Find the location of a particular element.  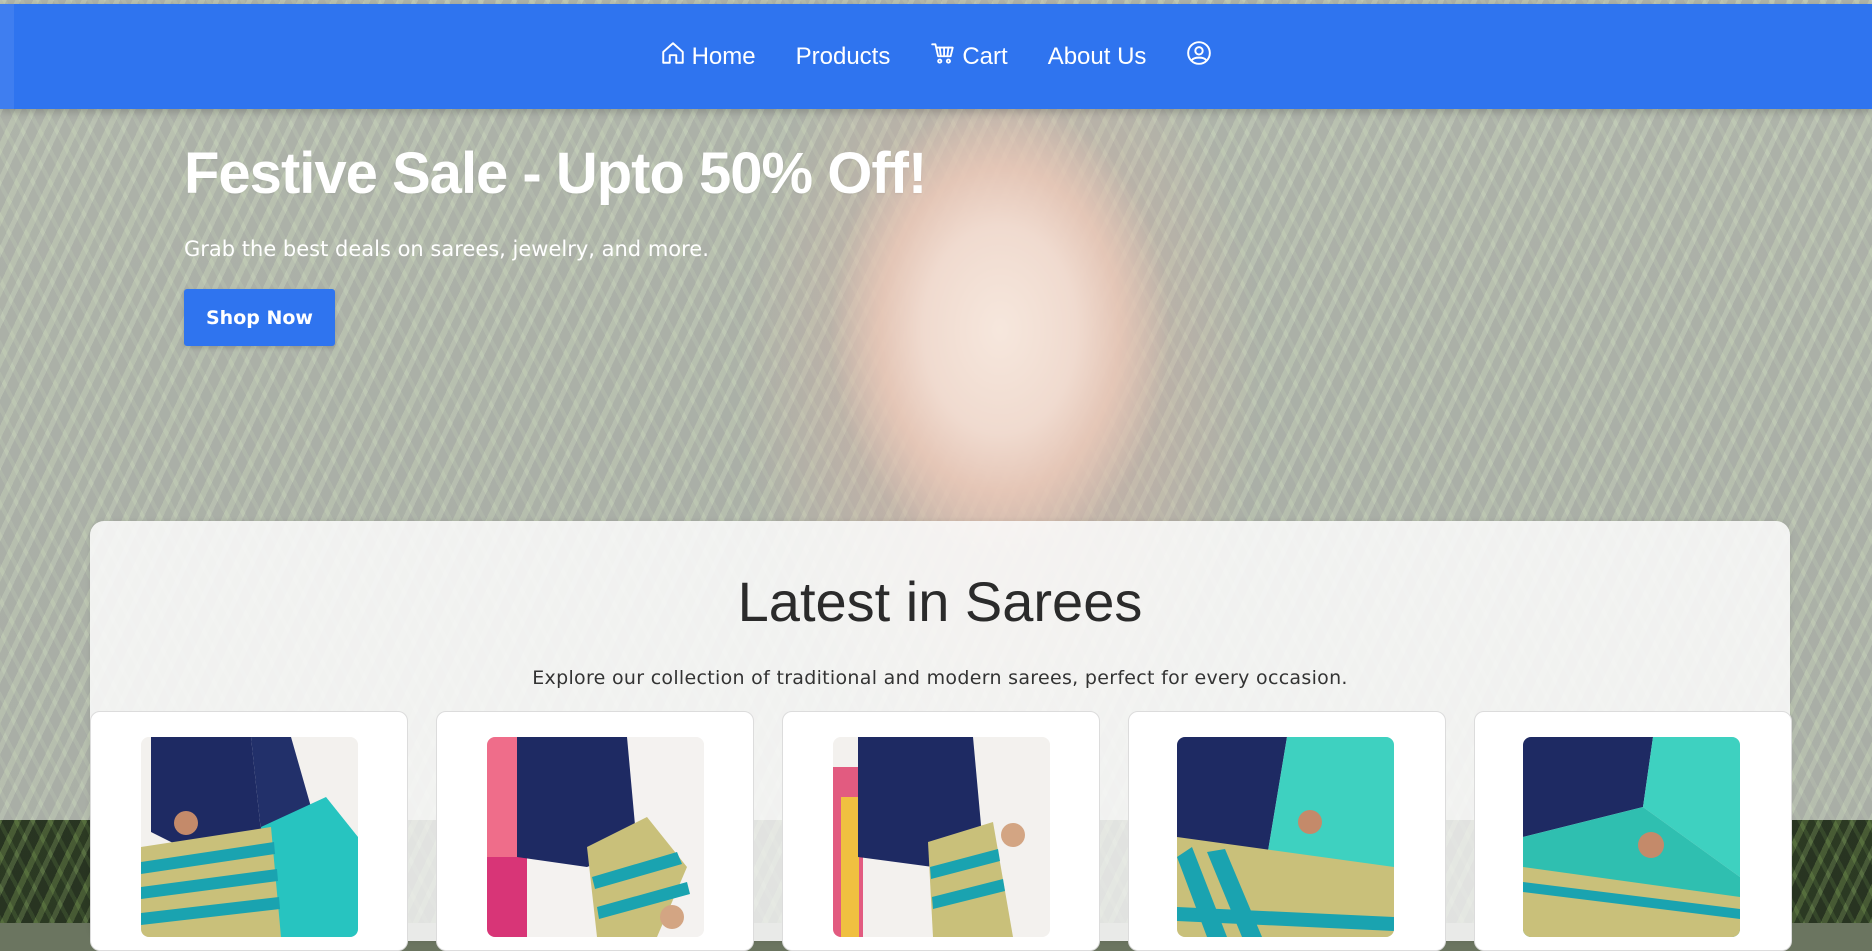

nav-products: Products is located at coordinates (843, 57).